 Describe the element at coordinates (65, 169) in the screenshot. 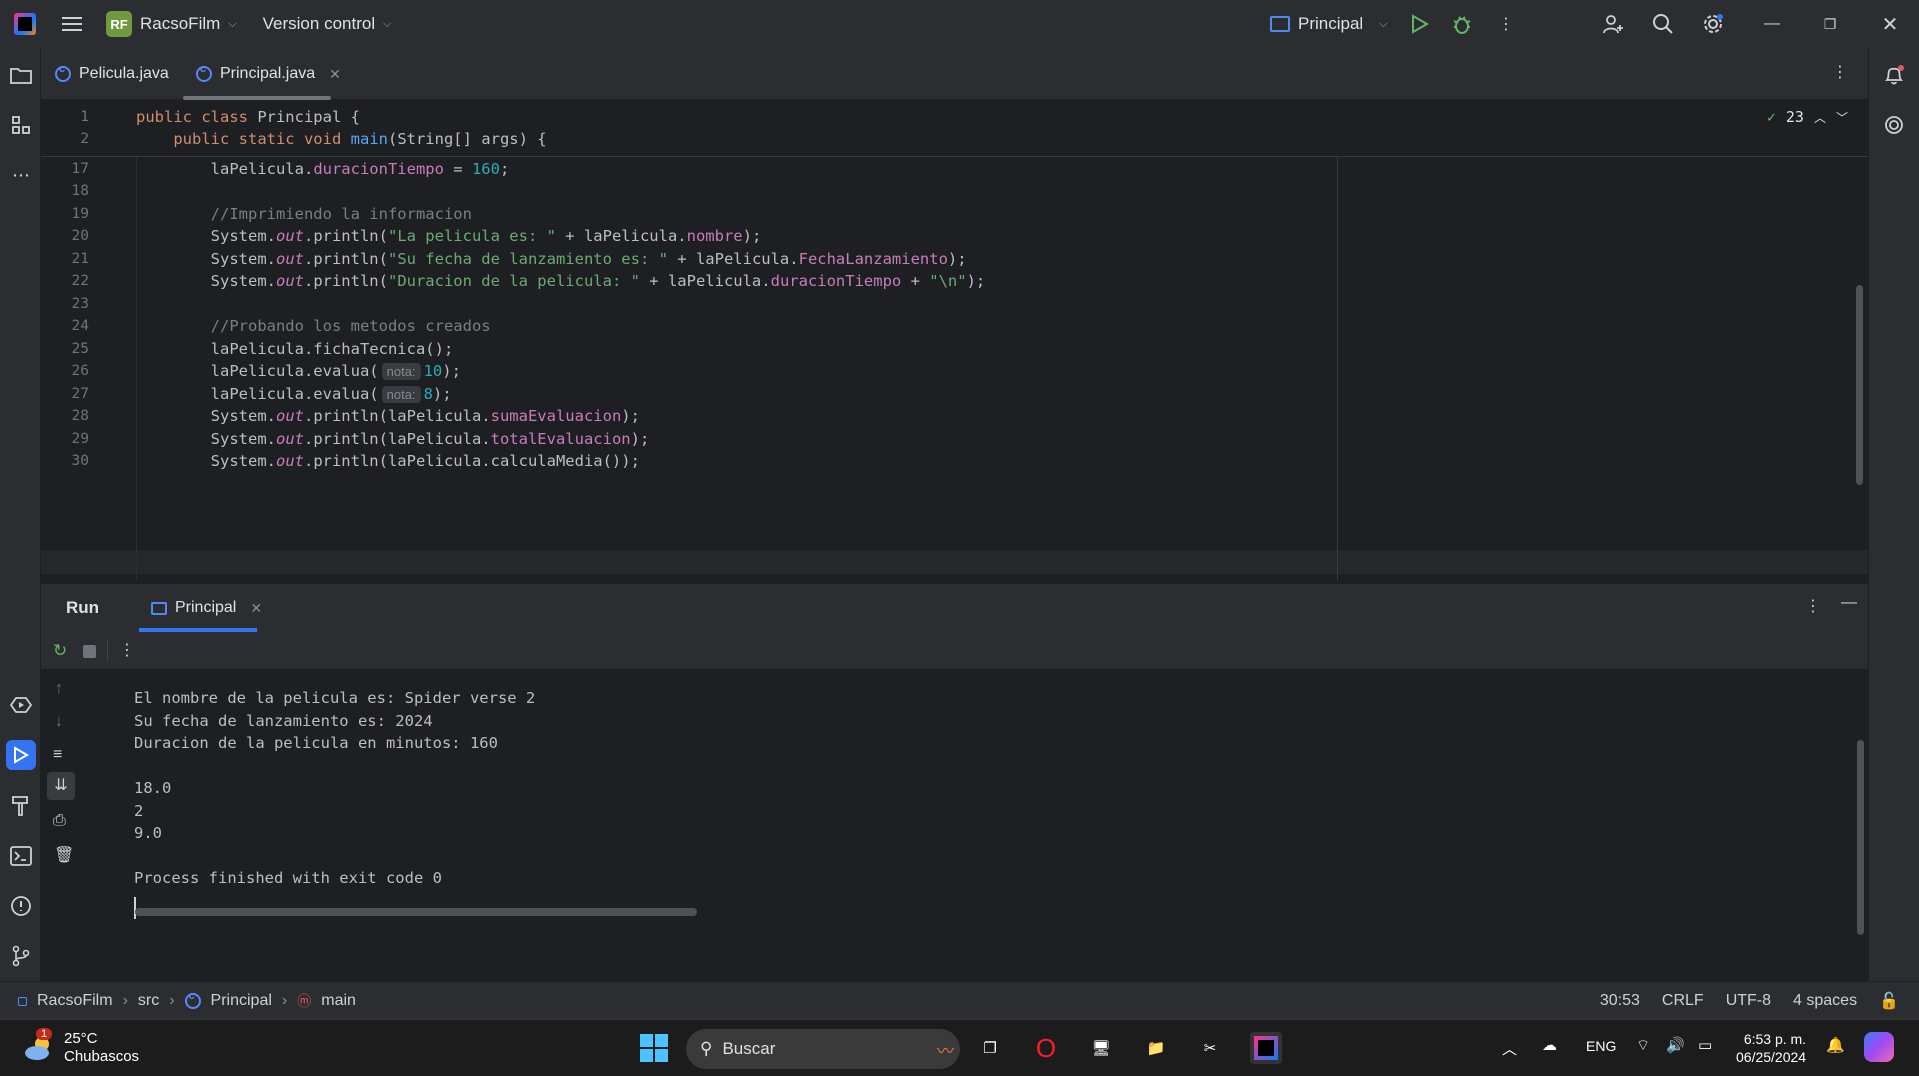

I see `line-number: 17` at that location.